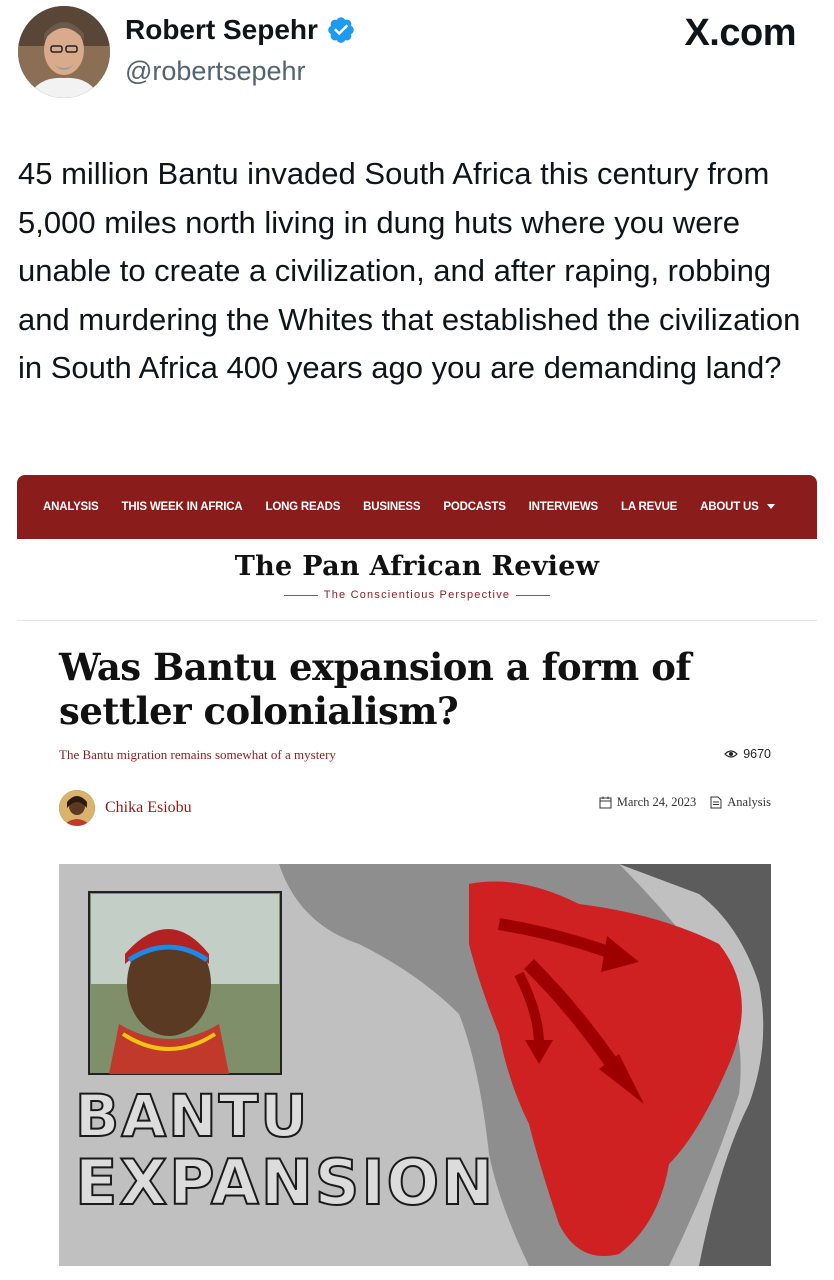 The width and height of the screenshot is (834, 1280). I want to click on article-byline: Chika Esiobu, so click(125, 808).